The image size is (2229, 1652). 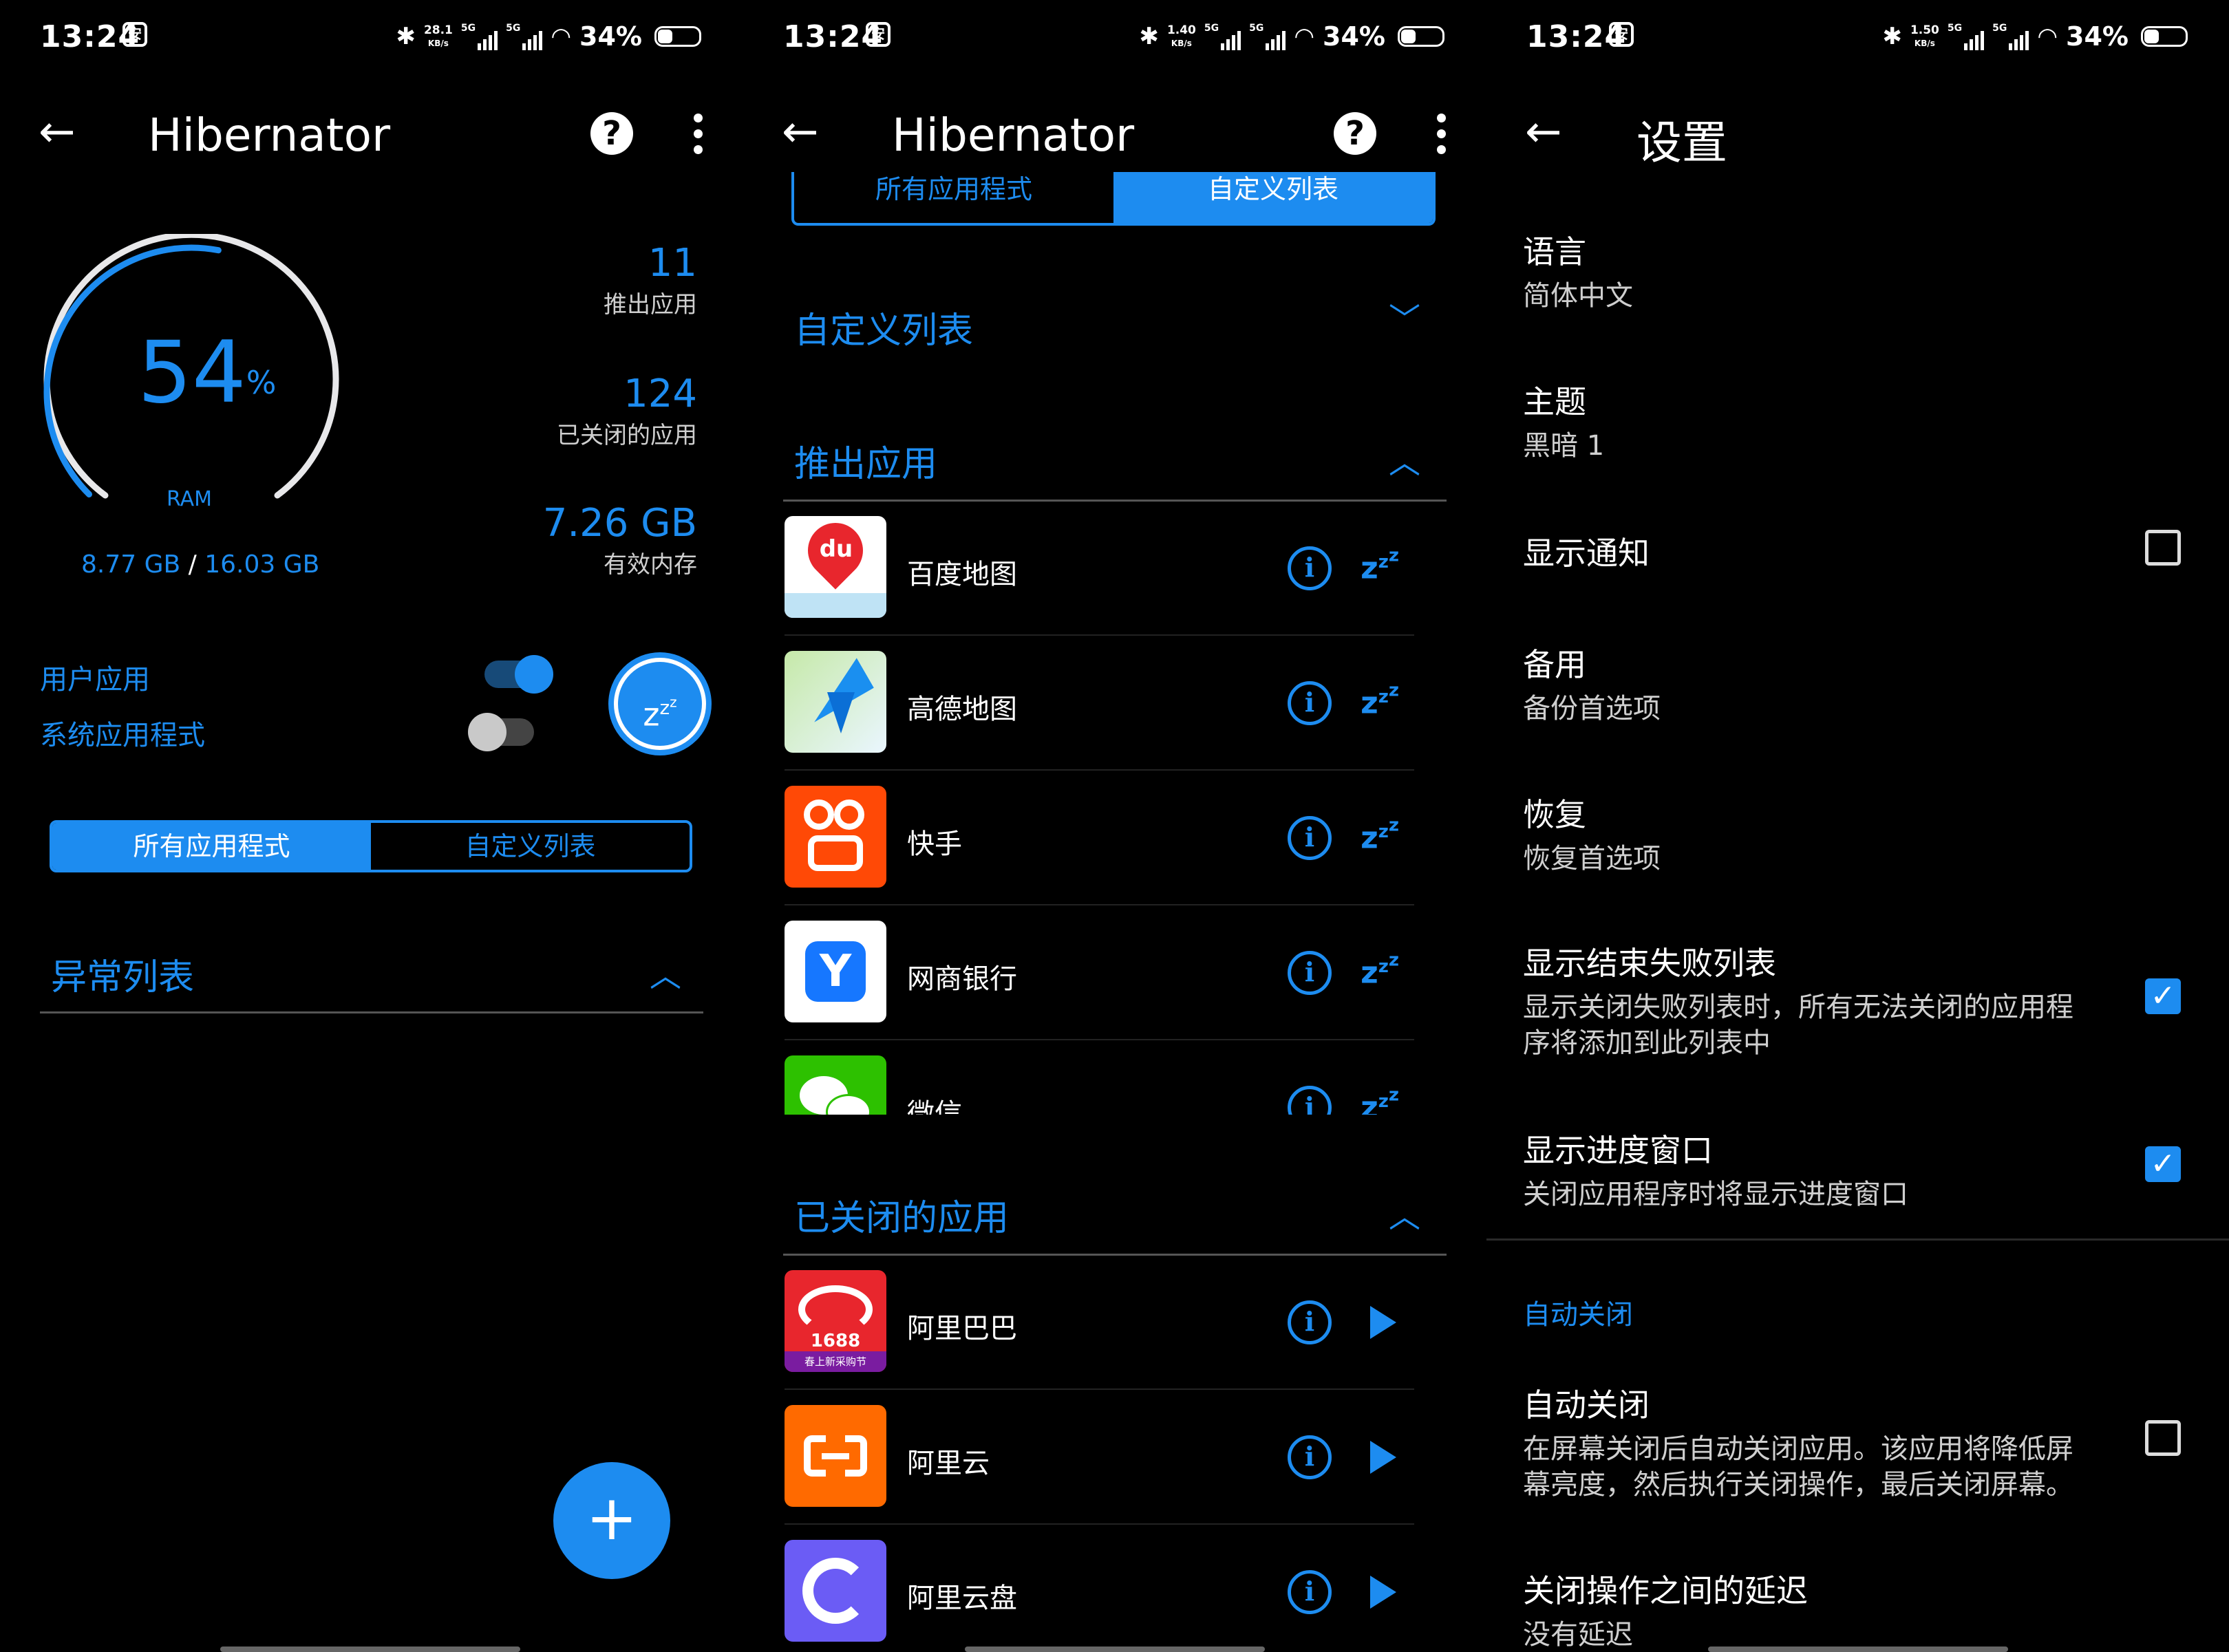 I want to click on network-speed: 1.50 KB/s, so click(x=1924, y=35).